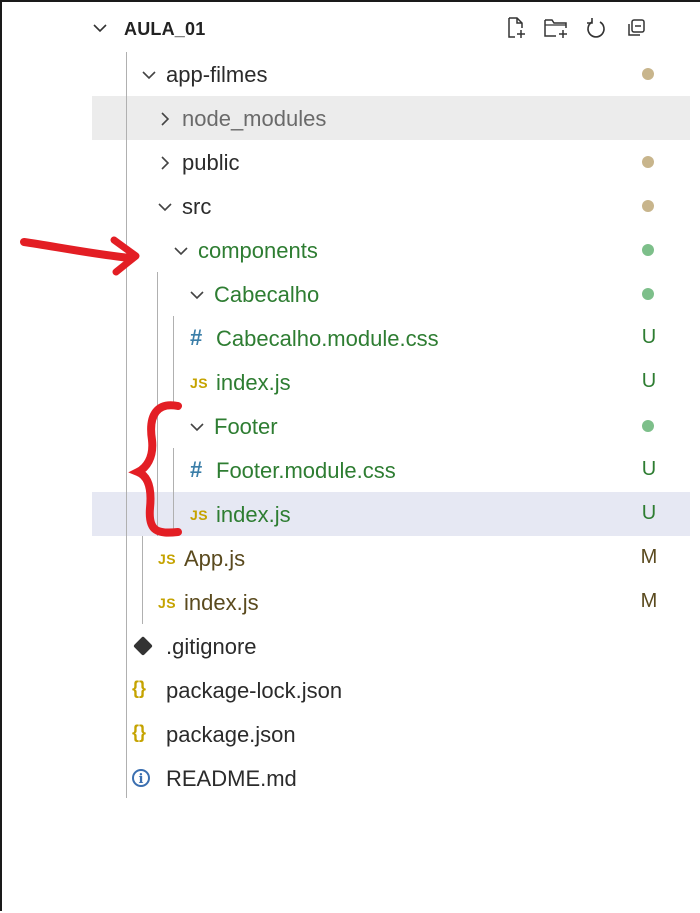 The width and height of the screenshot is (700, 913). I want to click on tree-item-readme-md: i README.md, so click(351, 778).